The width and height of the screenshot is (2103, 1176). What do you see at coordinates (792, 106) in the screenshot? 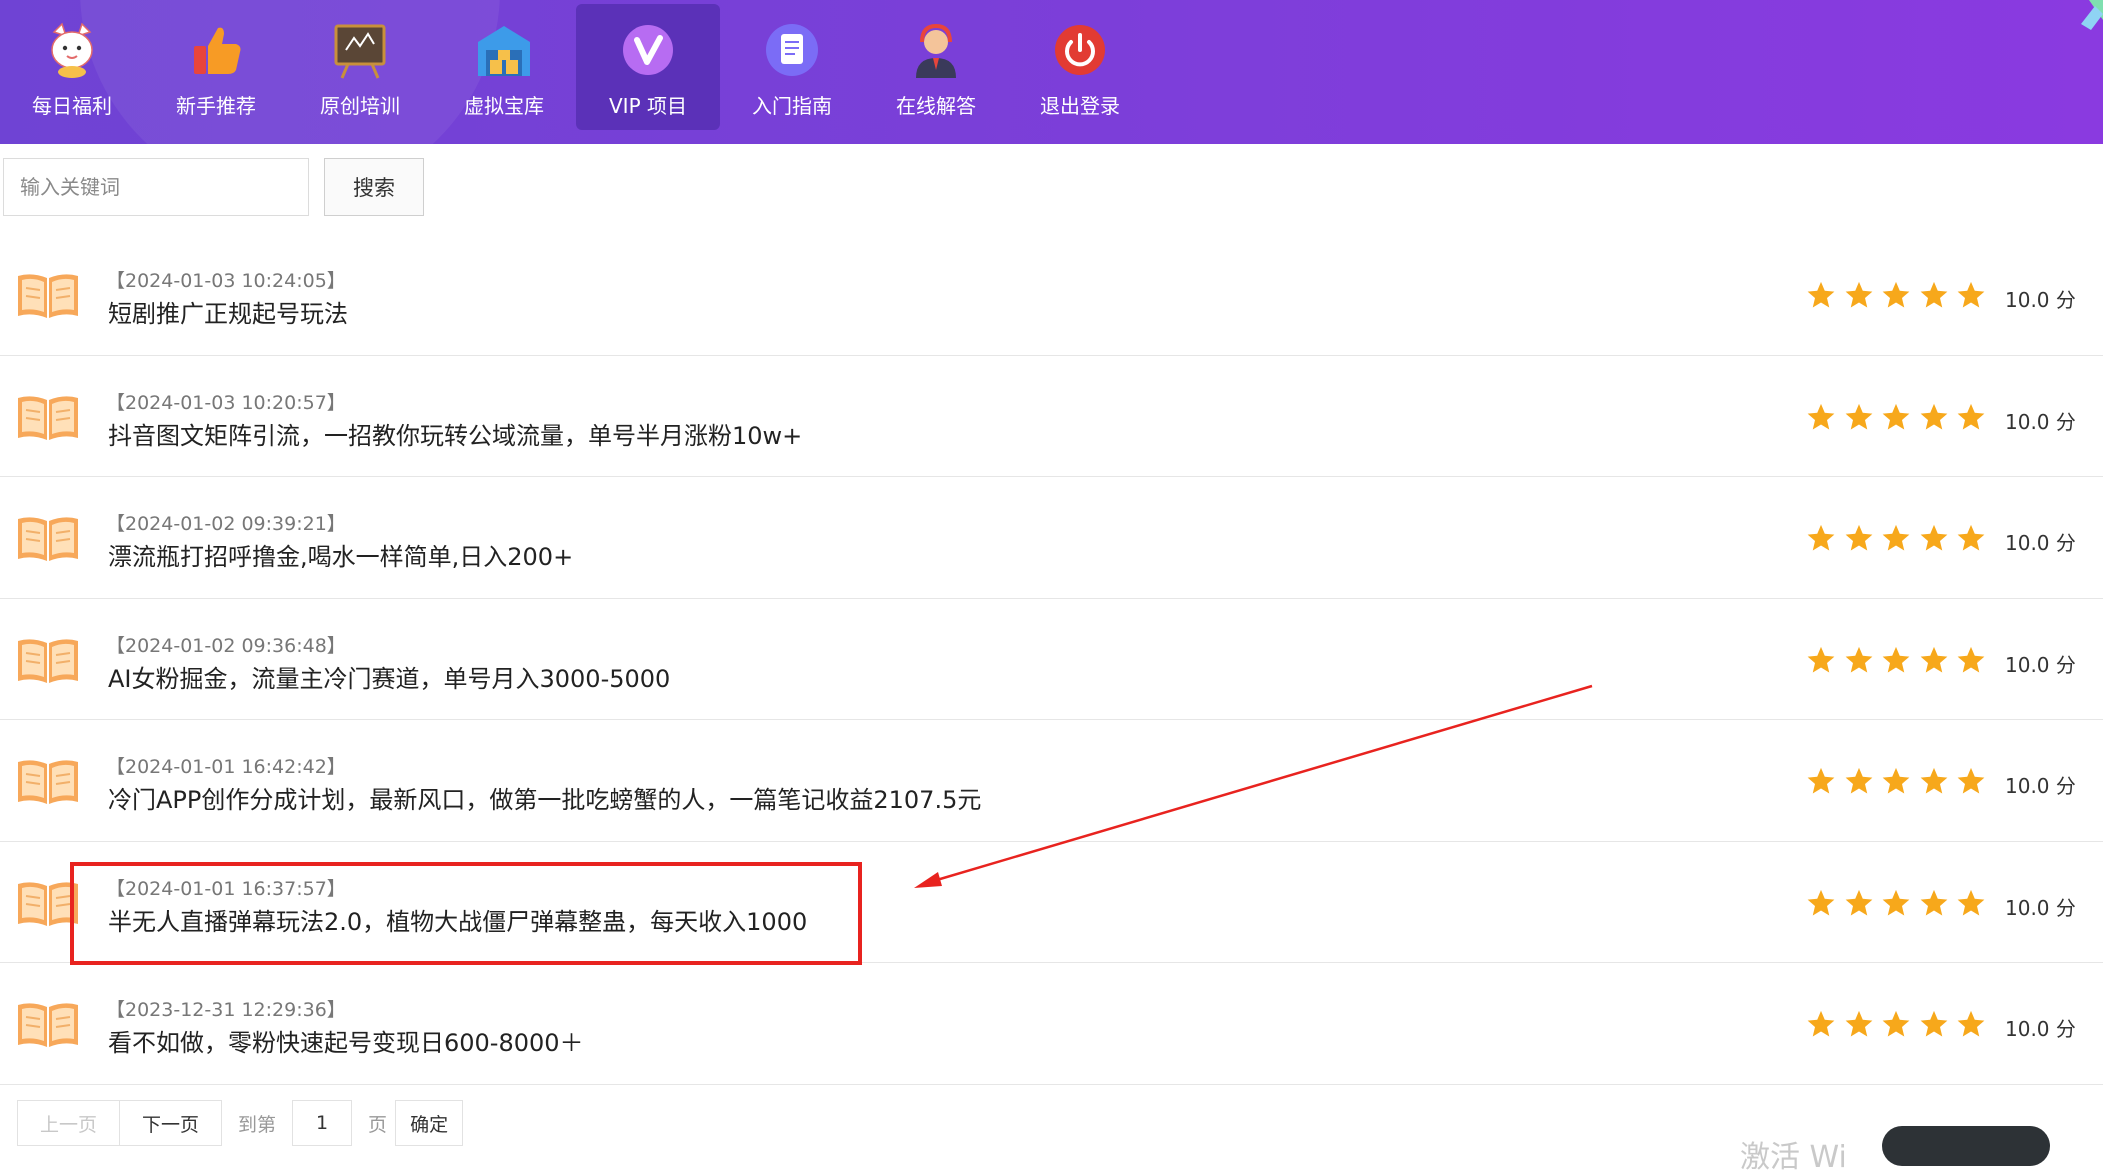
I see `nav-label: 入门指南` at bounding box center [792, 106].